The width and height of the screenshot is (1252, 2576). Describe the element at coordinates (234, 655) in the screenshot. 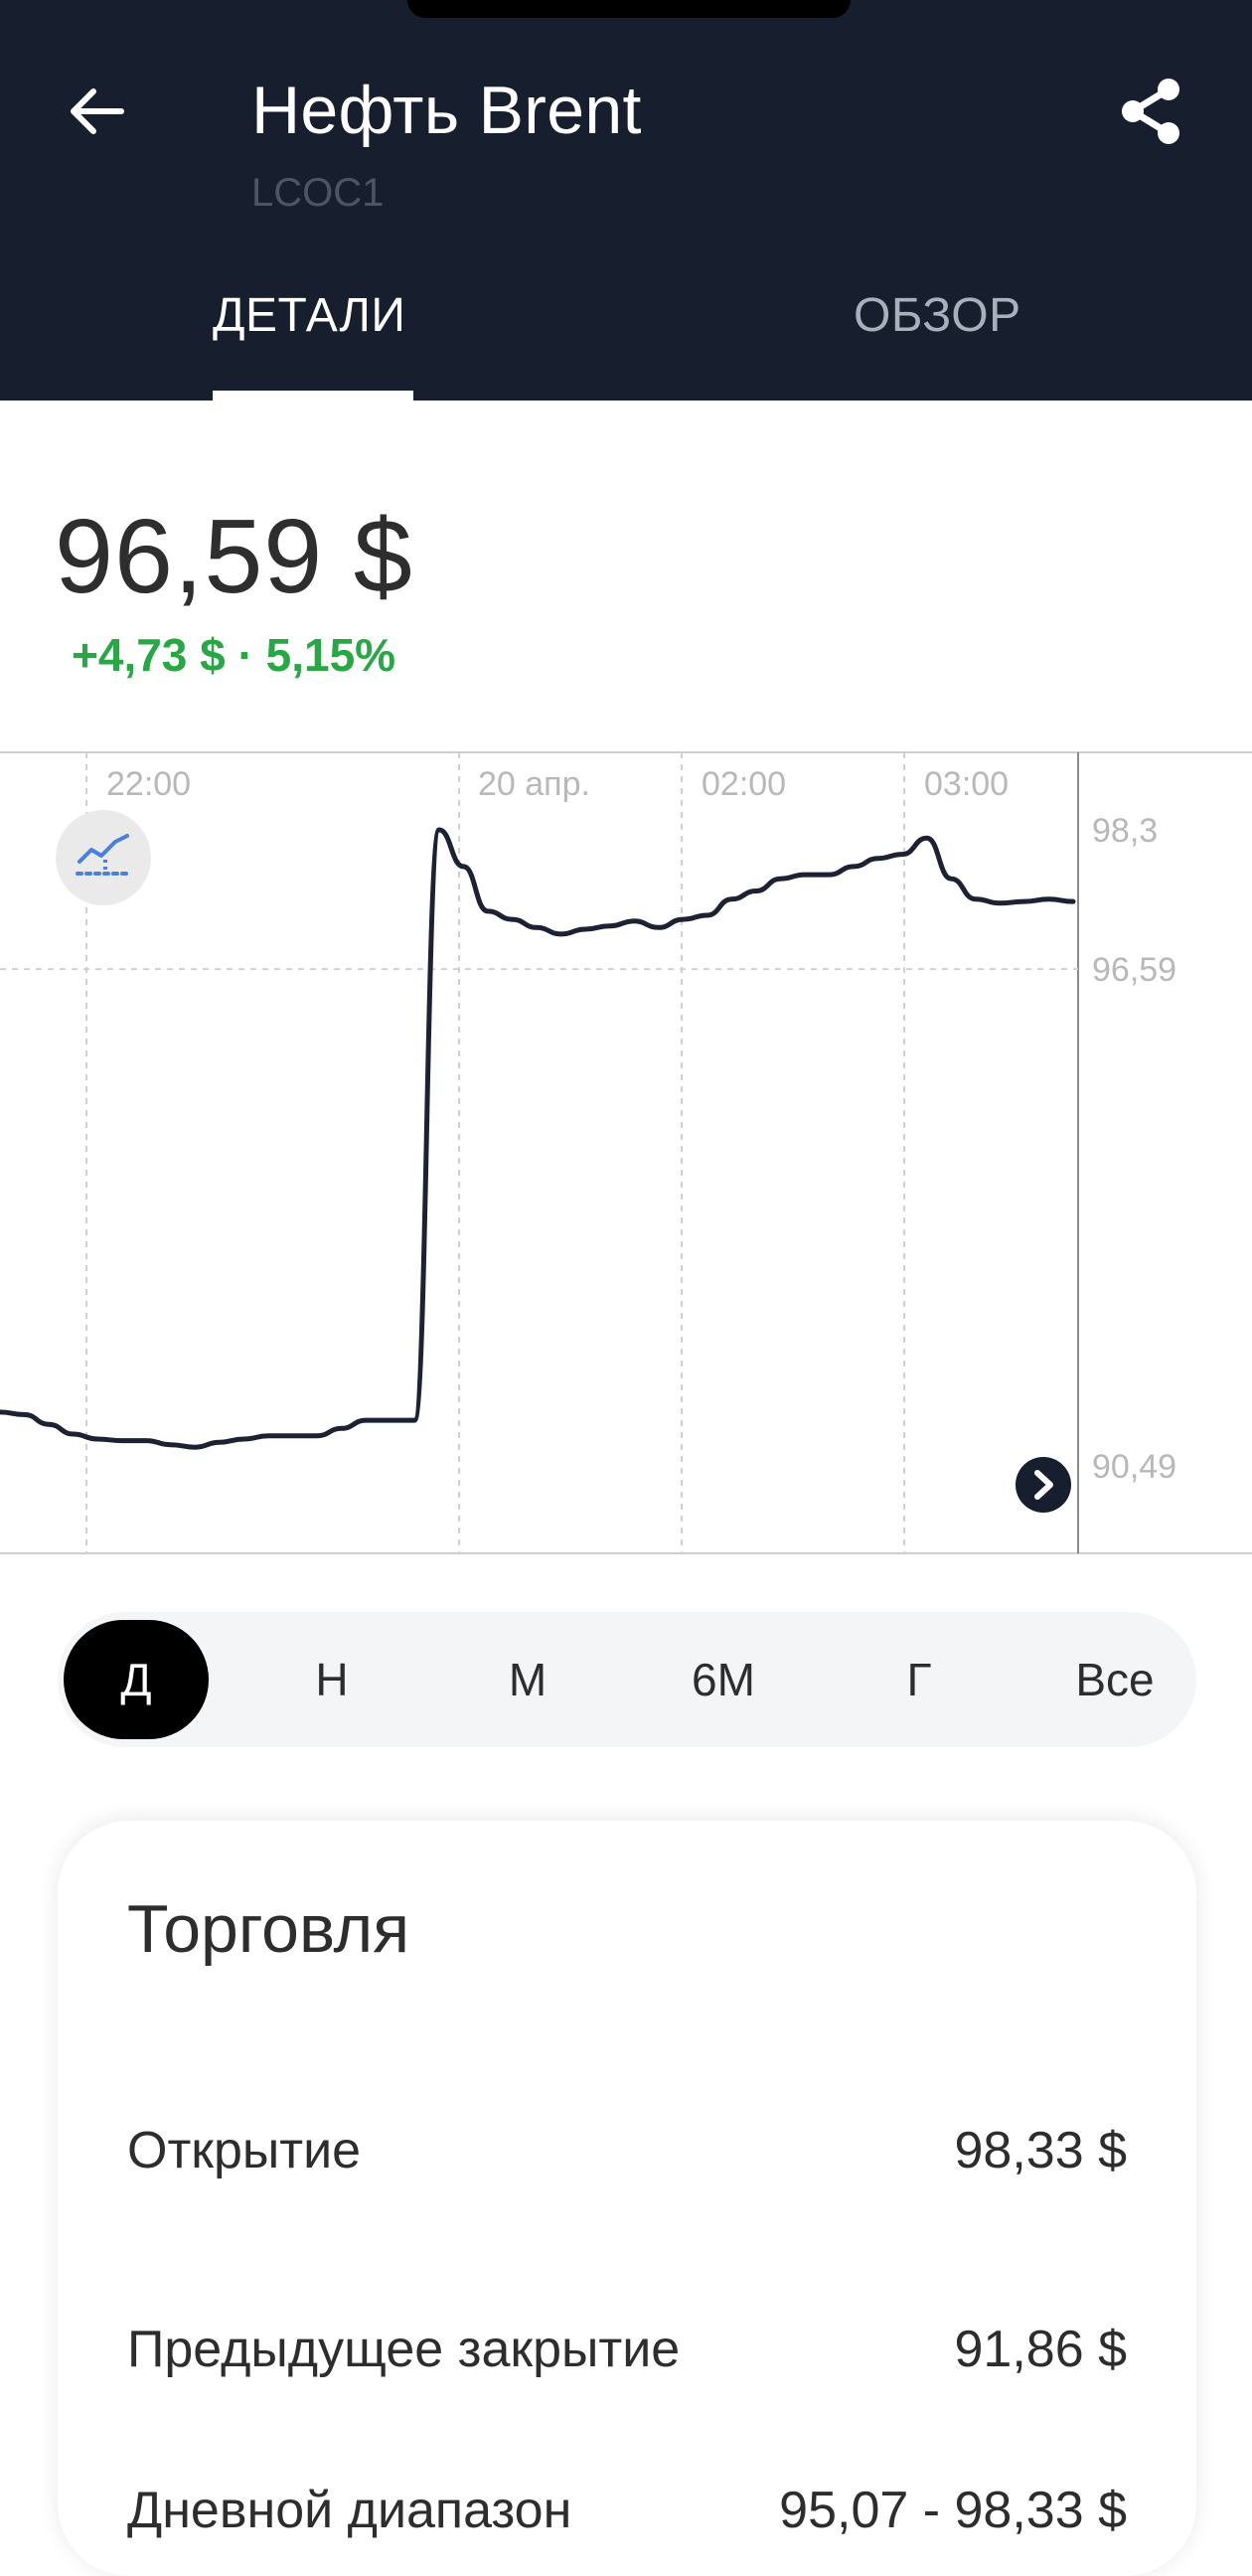

I see `price-change: +4,73 $ · 5,15%` at that location.